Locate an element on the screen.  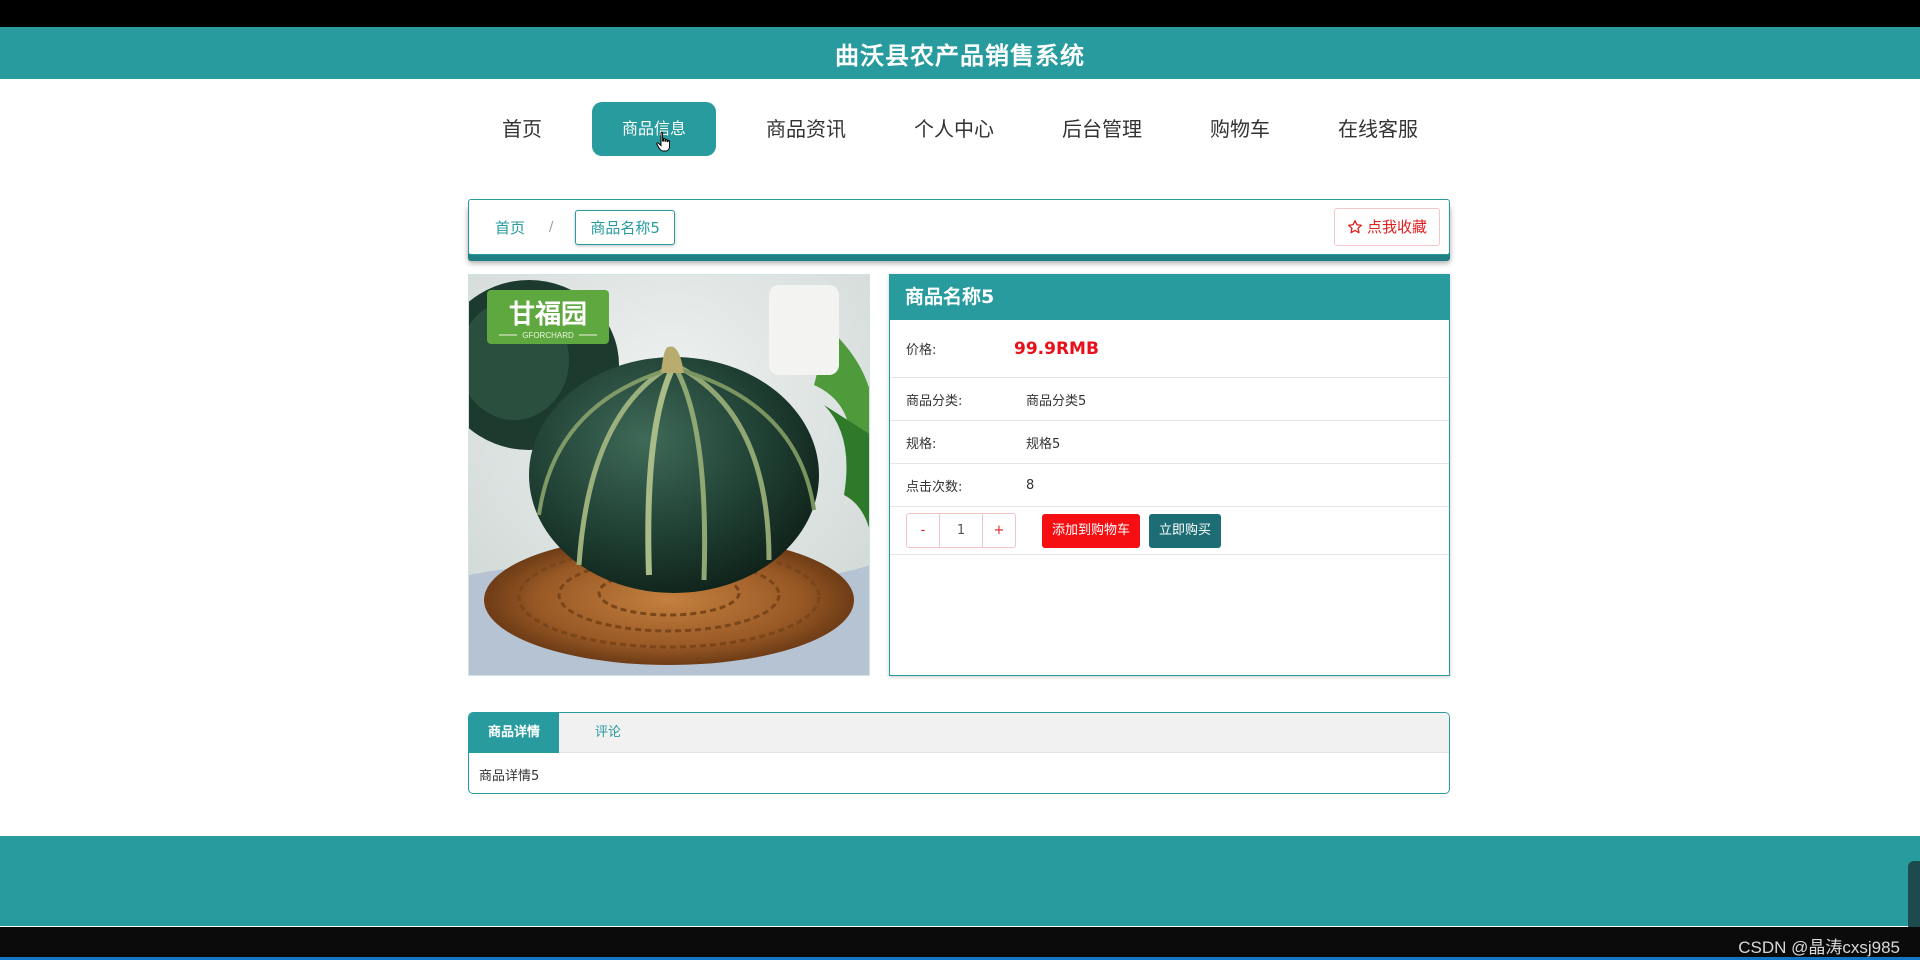
nav-item-profile: 个人中心 is located at coordinates (954, 129).